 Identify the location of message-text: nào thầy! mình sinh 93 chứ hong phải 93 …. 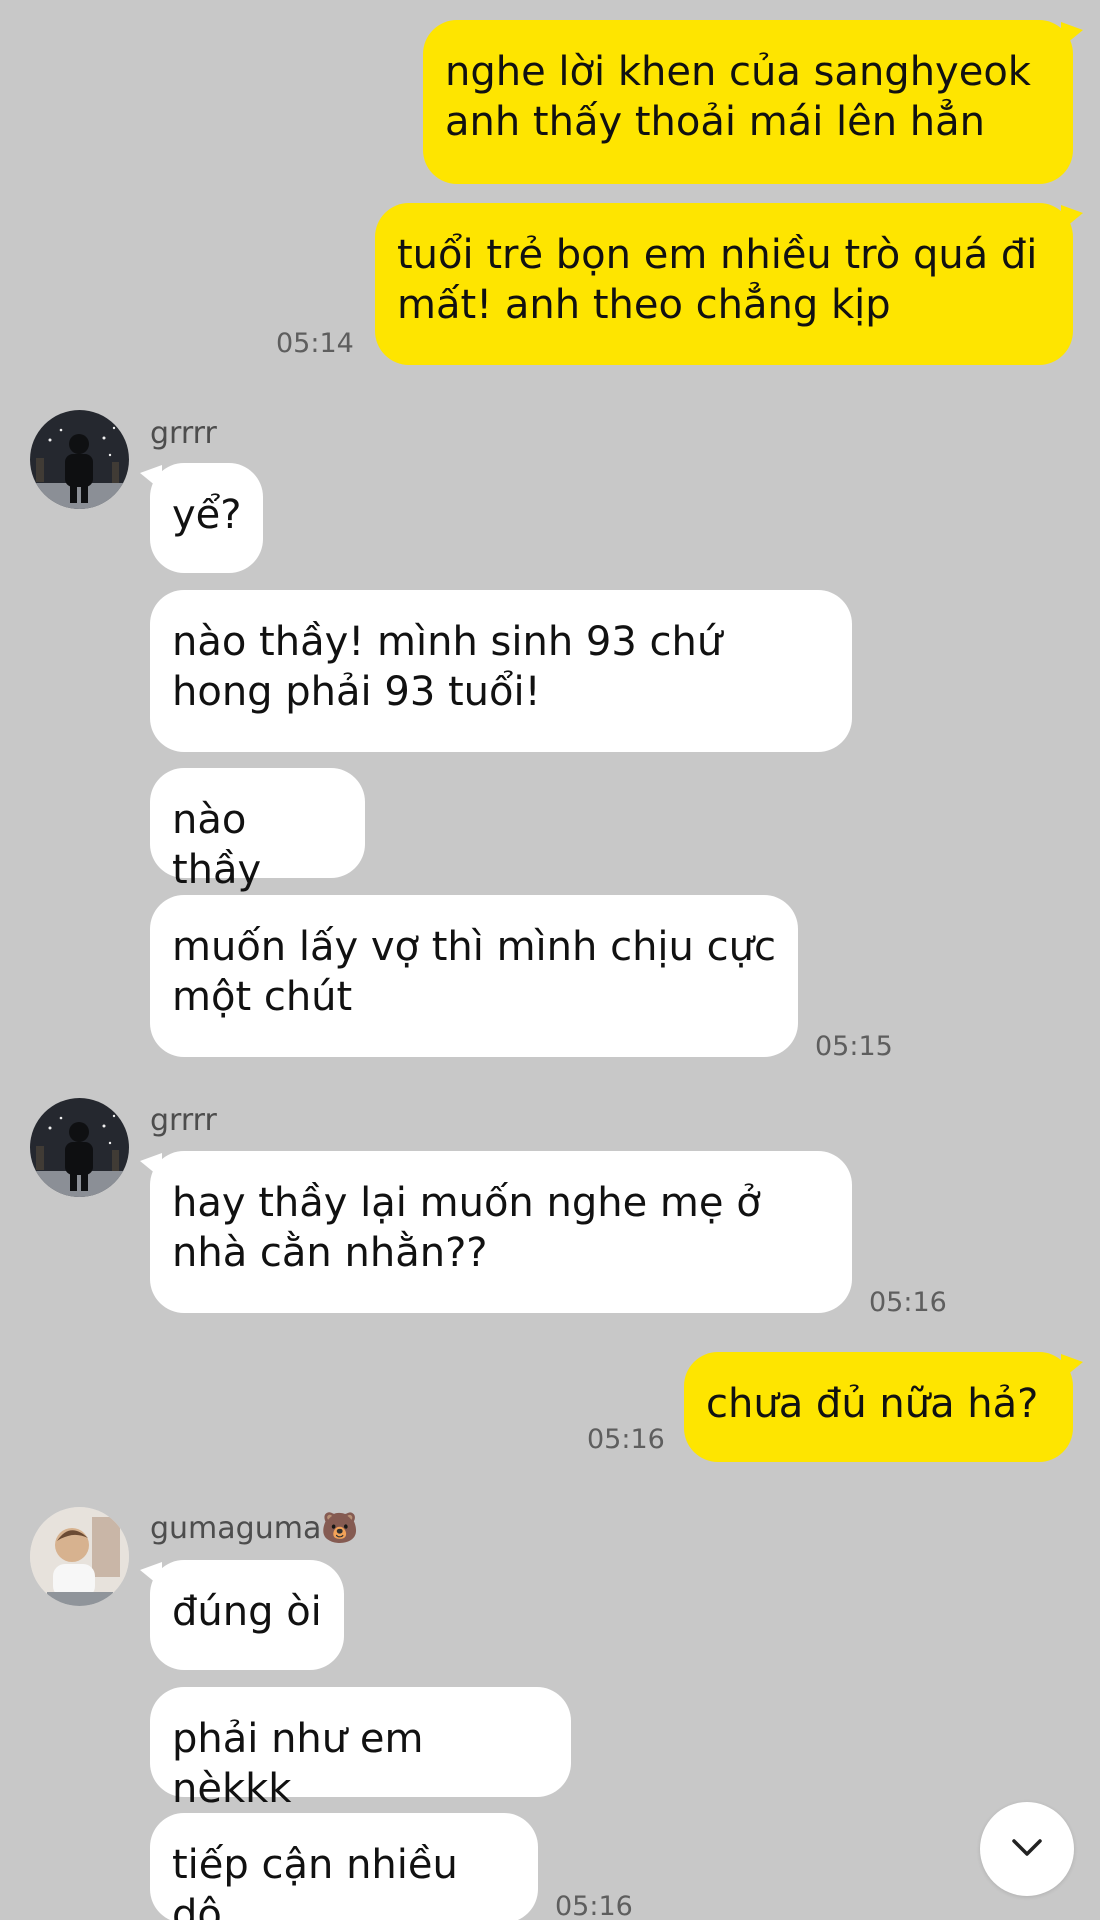
(447, 667).